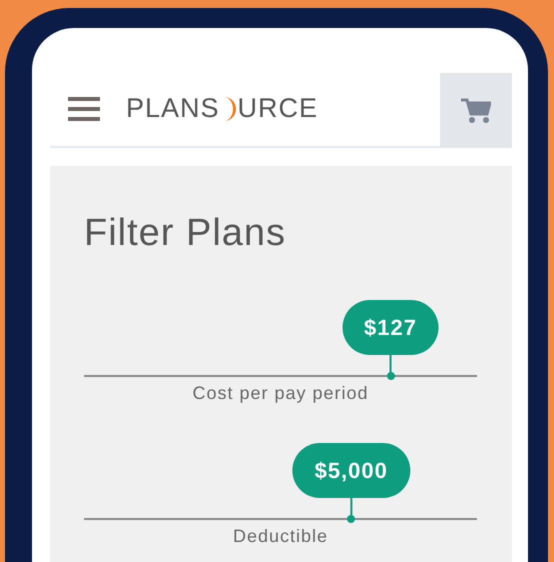 The width and height of the screenshot is (554, 562). What do you see at coordinates (351, 480) in the screenshot?
I see `slider-value-tooltip: $5,000` at bounding box center [351, 480].